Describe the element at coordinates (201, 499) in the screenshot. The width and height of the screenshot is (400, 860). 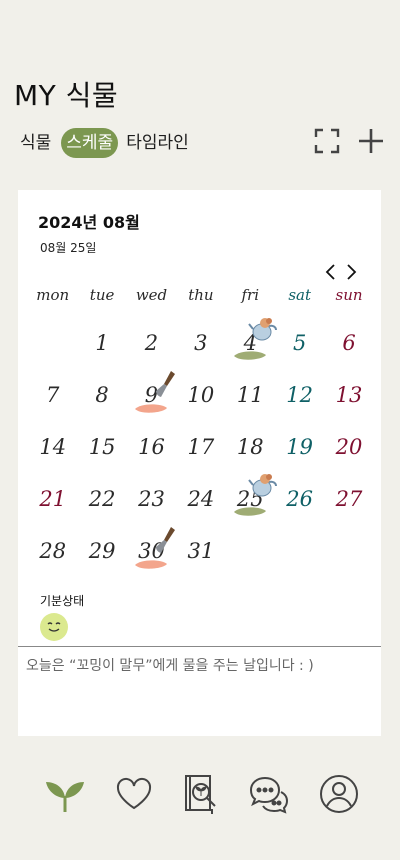
I see `calendar-day-number: 24` at that location.